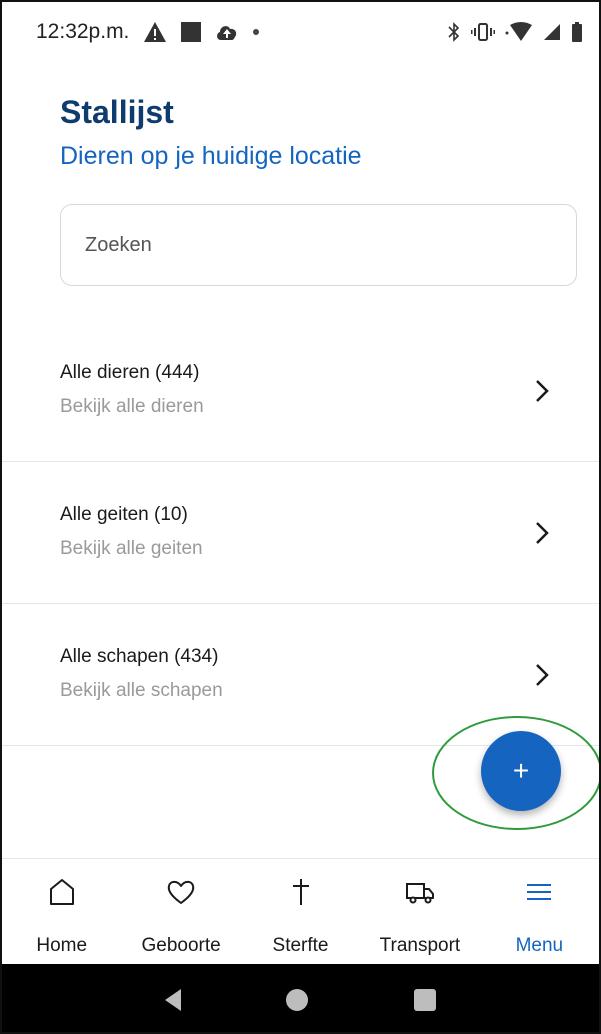 The height and width of the screenshot is (1034, 601). I want to click on nav-label: Transport, so click(420, 945).